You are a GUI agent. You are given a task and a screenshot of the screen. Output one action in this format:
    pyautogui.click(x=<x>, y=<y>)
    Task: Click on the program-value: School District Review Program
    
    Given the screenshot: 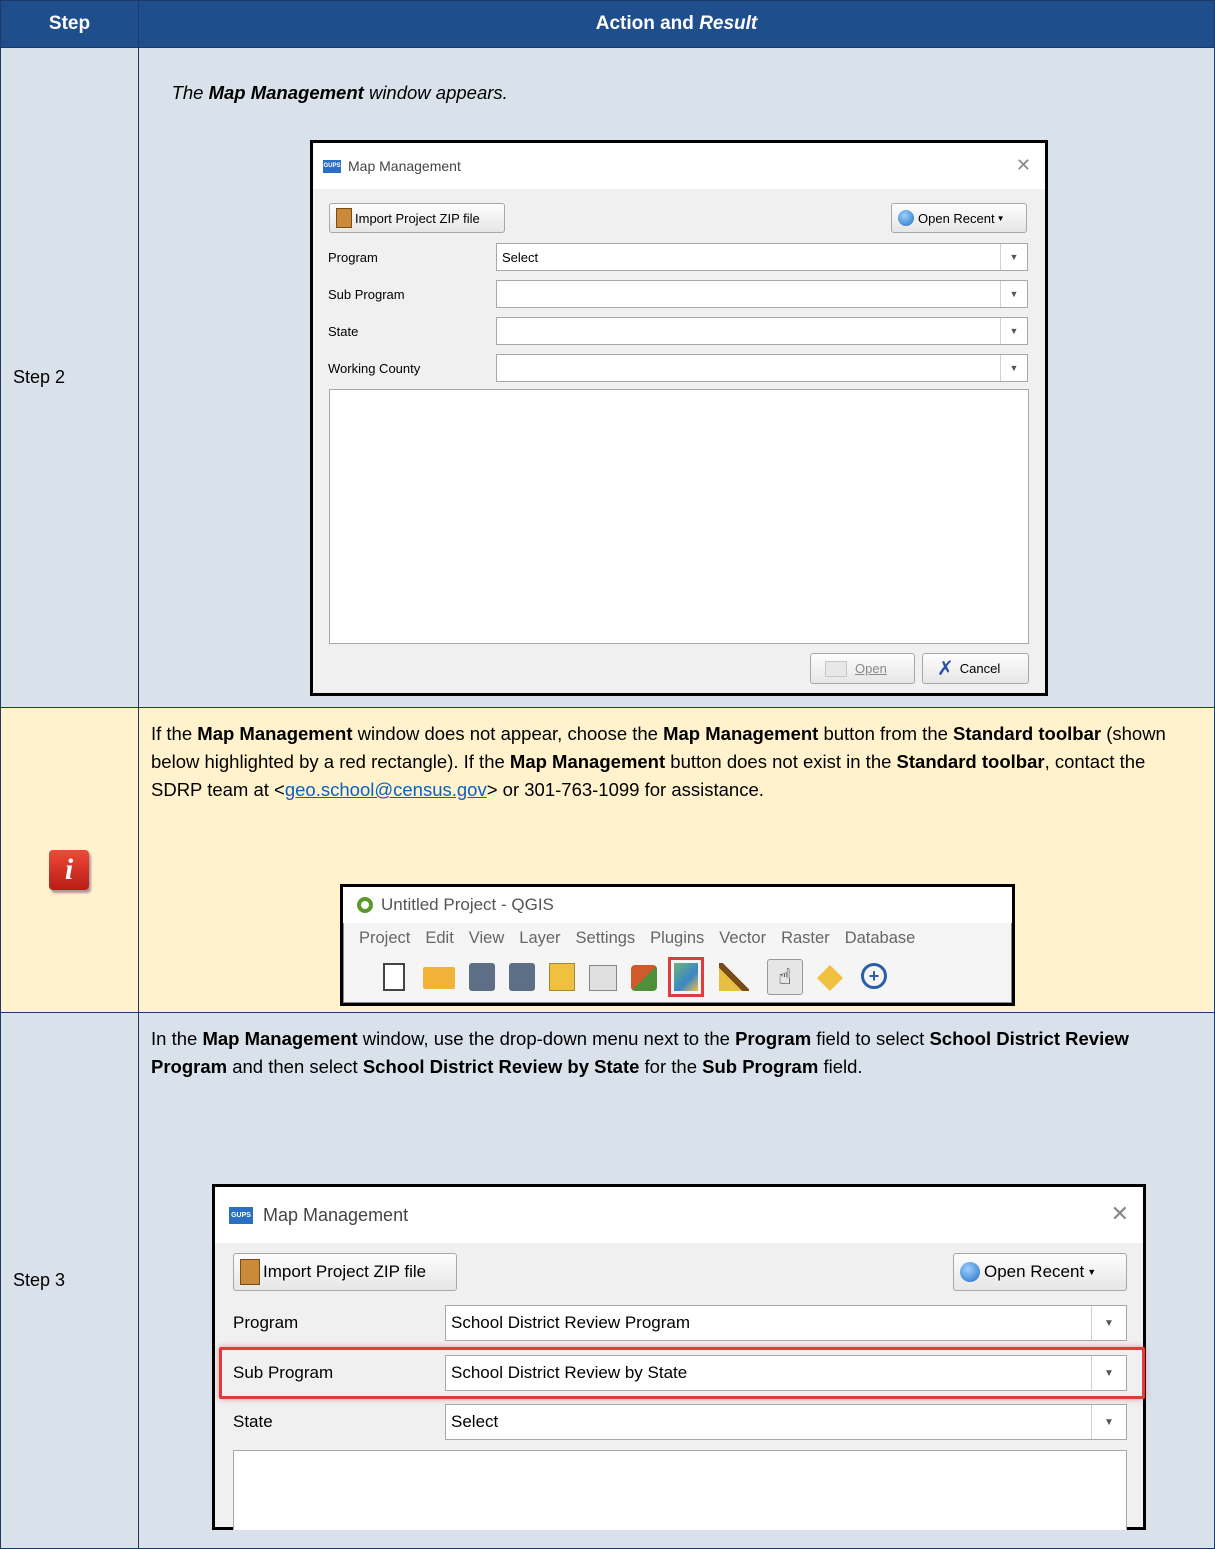 What is the action you would take?
    pyautogui.click(x=571, y=1322)
    